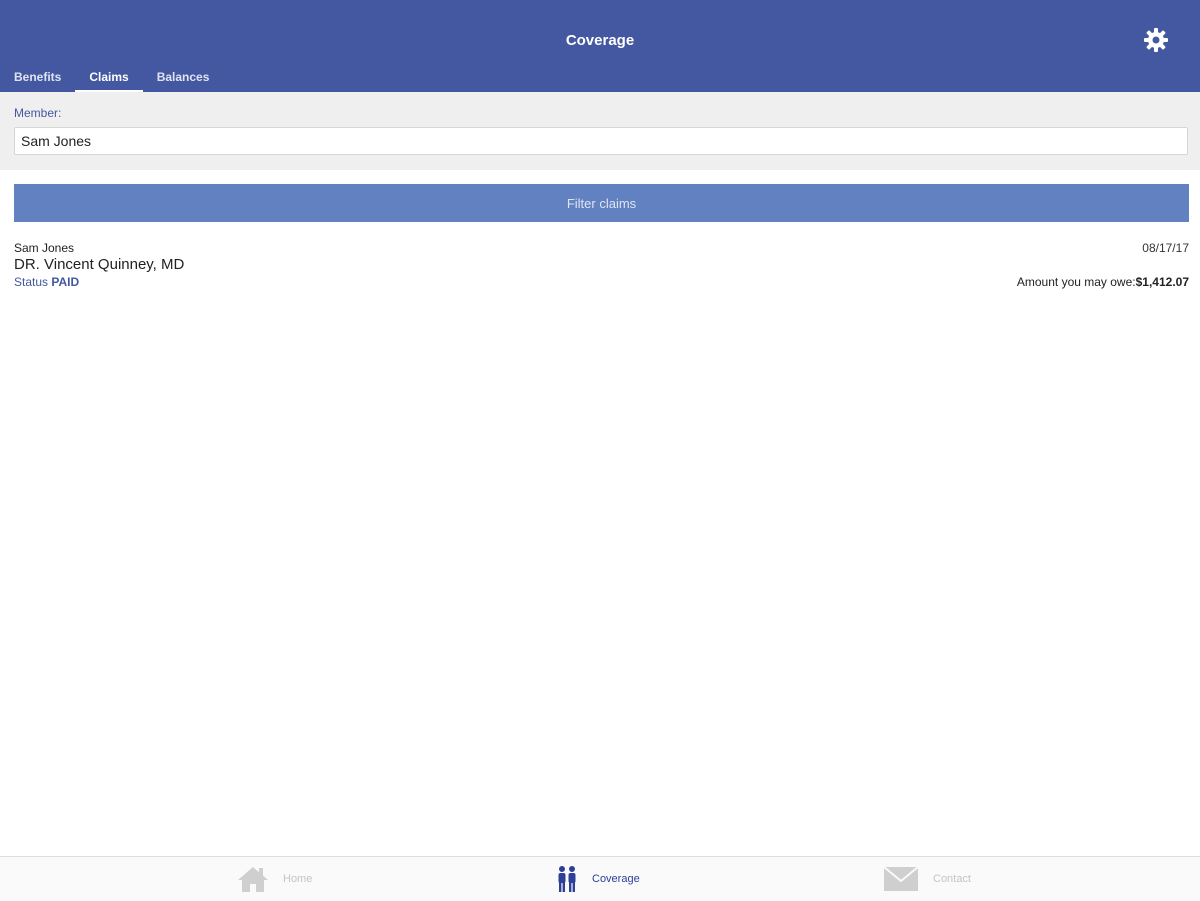  Describe the element at coordinates (567, 879) in the screenshot. I see `people-icon` at that location.